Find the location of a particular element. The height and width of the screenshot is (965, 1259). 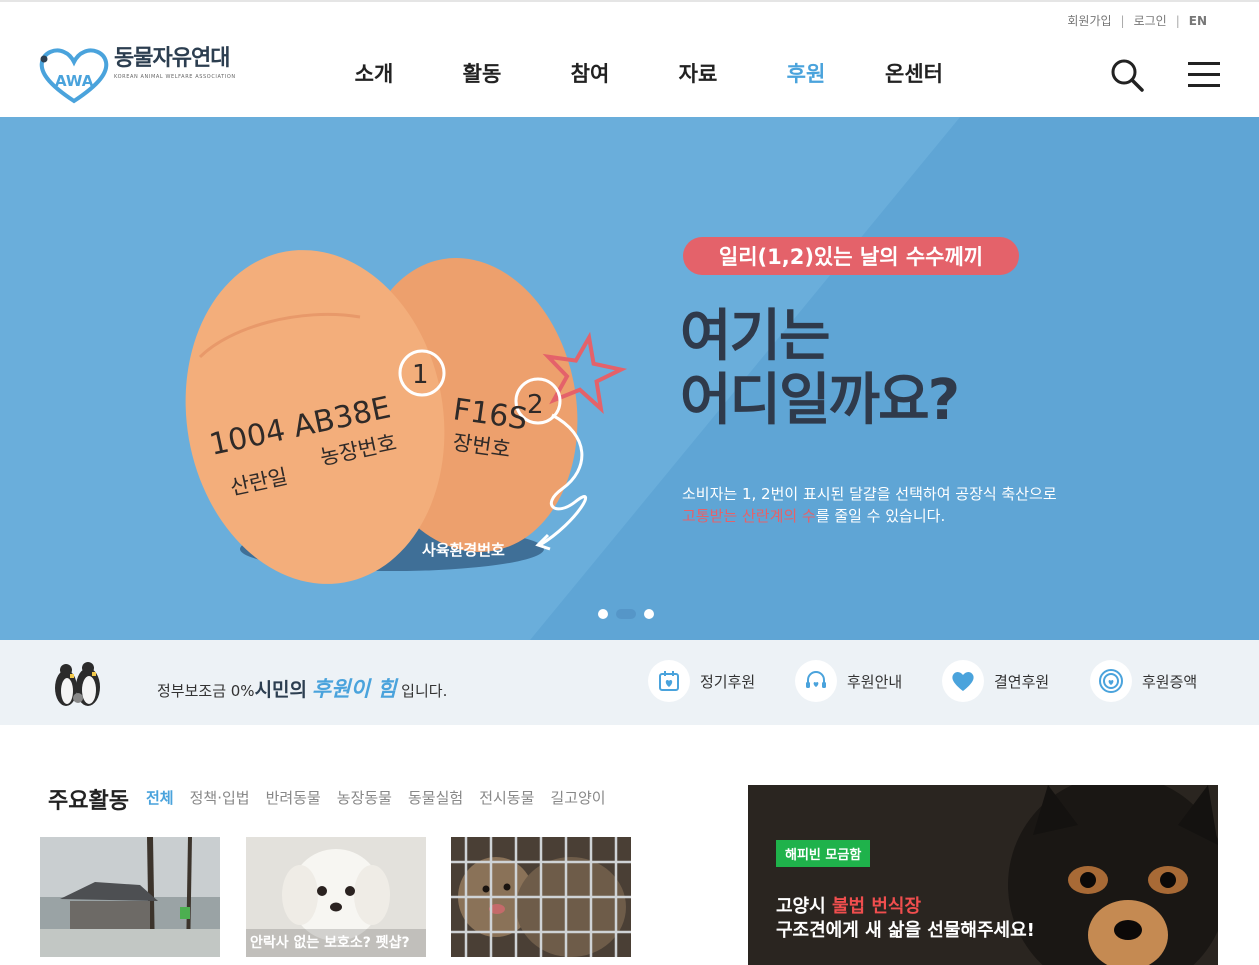

dog-photo: 안락사 없는 보호소? 펫샵? is located at coordinates (336, 897).